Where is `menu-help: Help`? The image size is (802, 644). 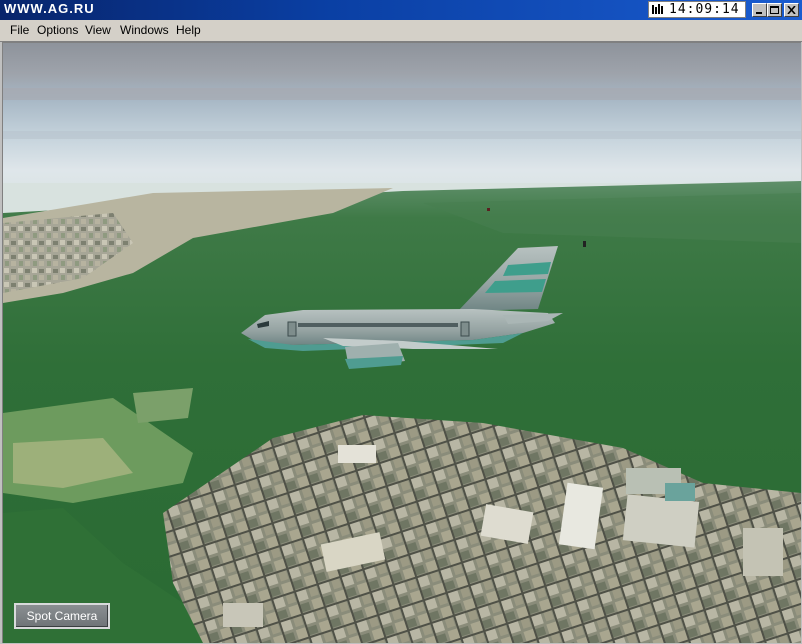
menu-help: Help is located at coordinates (188, 30).